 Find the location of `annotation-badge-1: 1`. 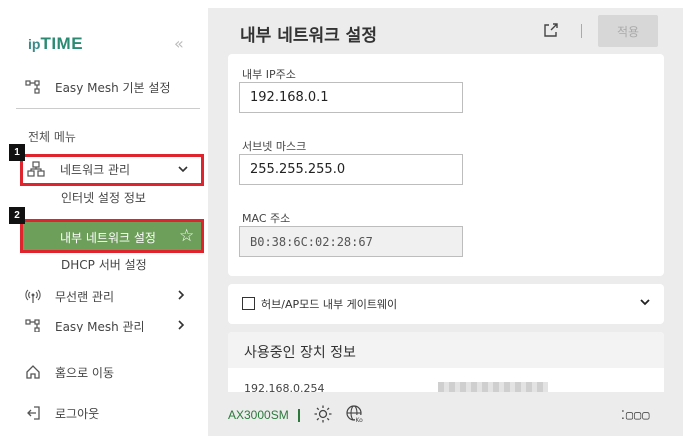

annotation-badge-1: 1 is located at coordinates (17, 152).